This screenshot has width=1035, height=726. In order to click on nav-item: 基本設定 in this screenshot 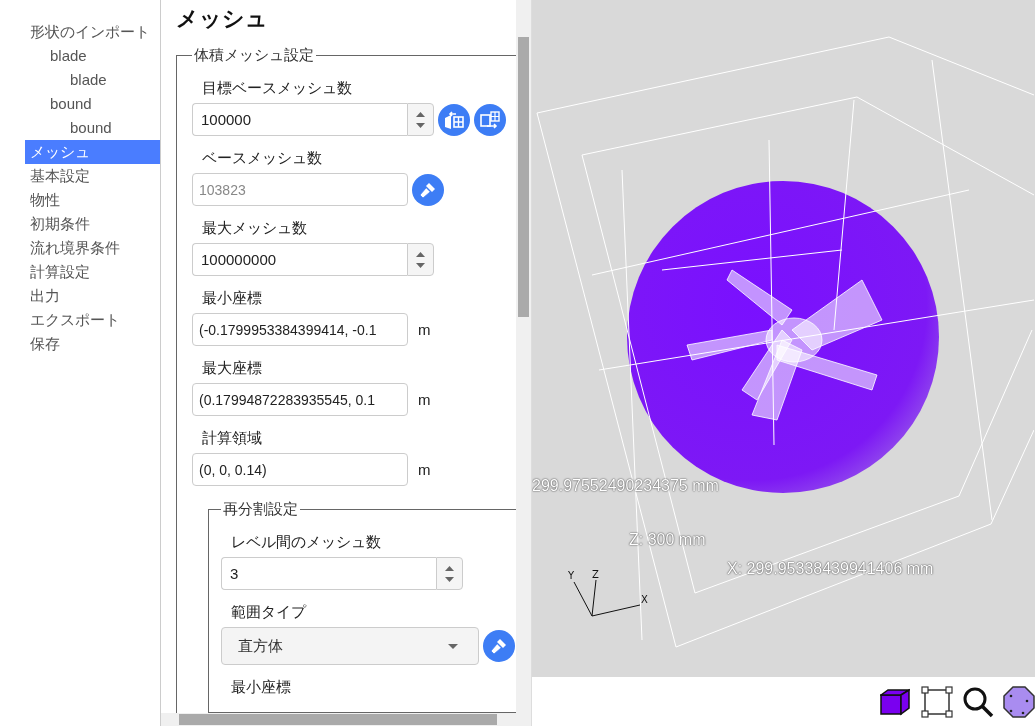, I will do `click(92, 176)`.